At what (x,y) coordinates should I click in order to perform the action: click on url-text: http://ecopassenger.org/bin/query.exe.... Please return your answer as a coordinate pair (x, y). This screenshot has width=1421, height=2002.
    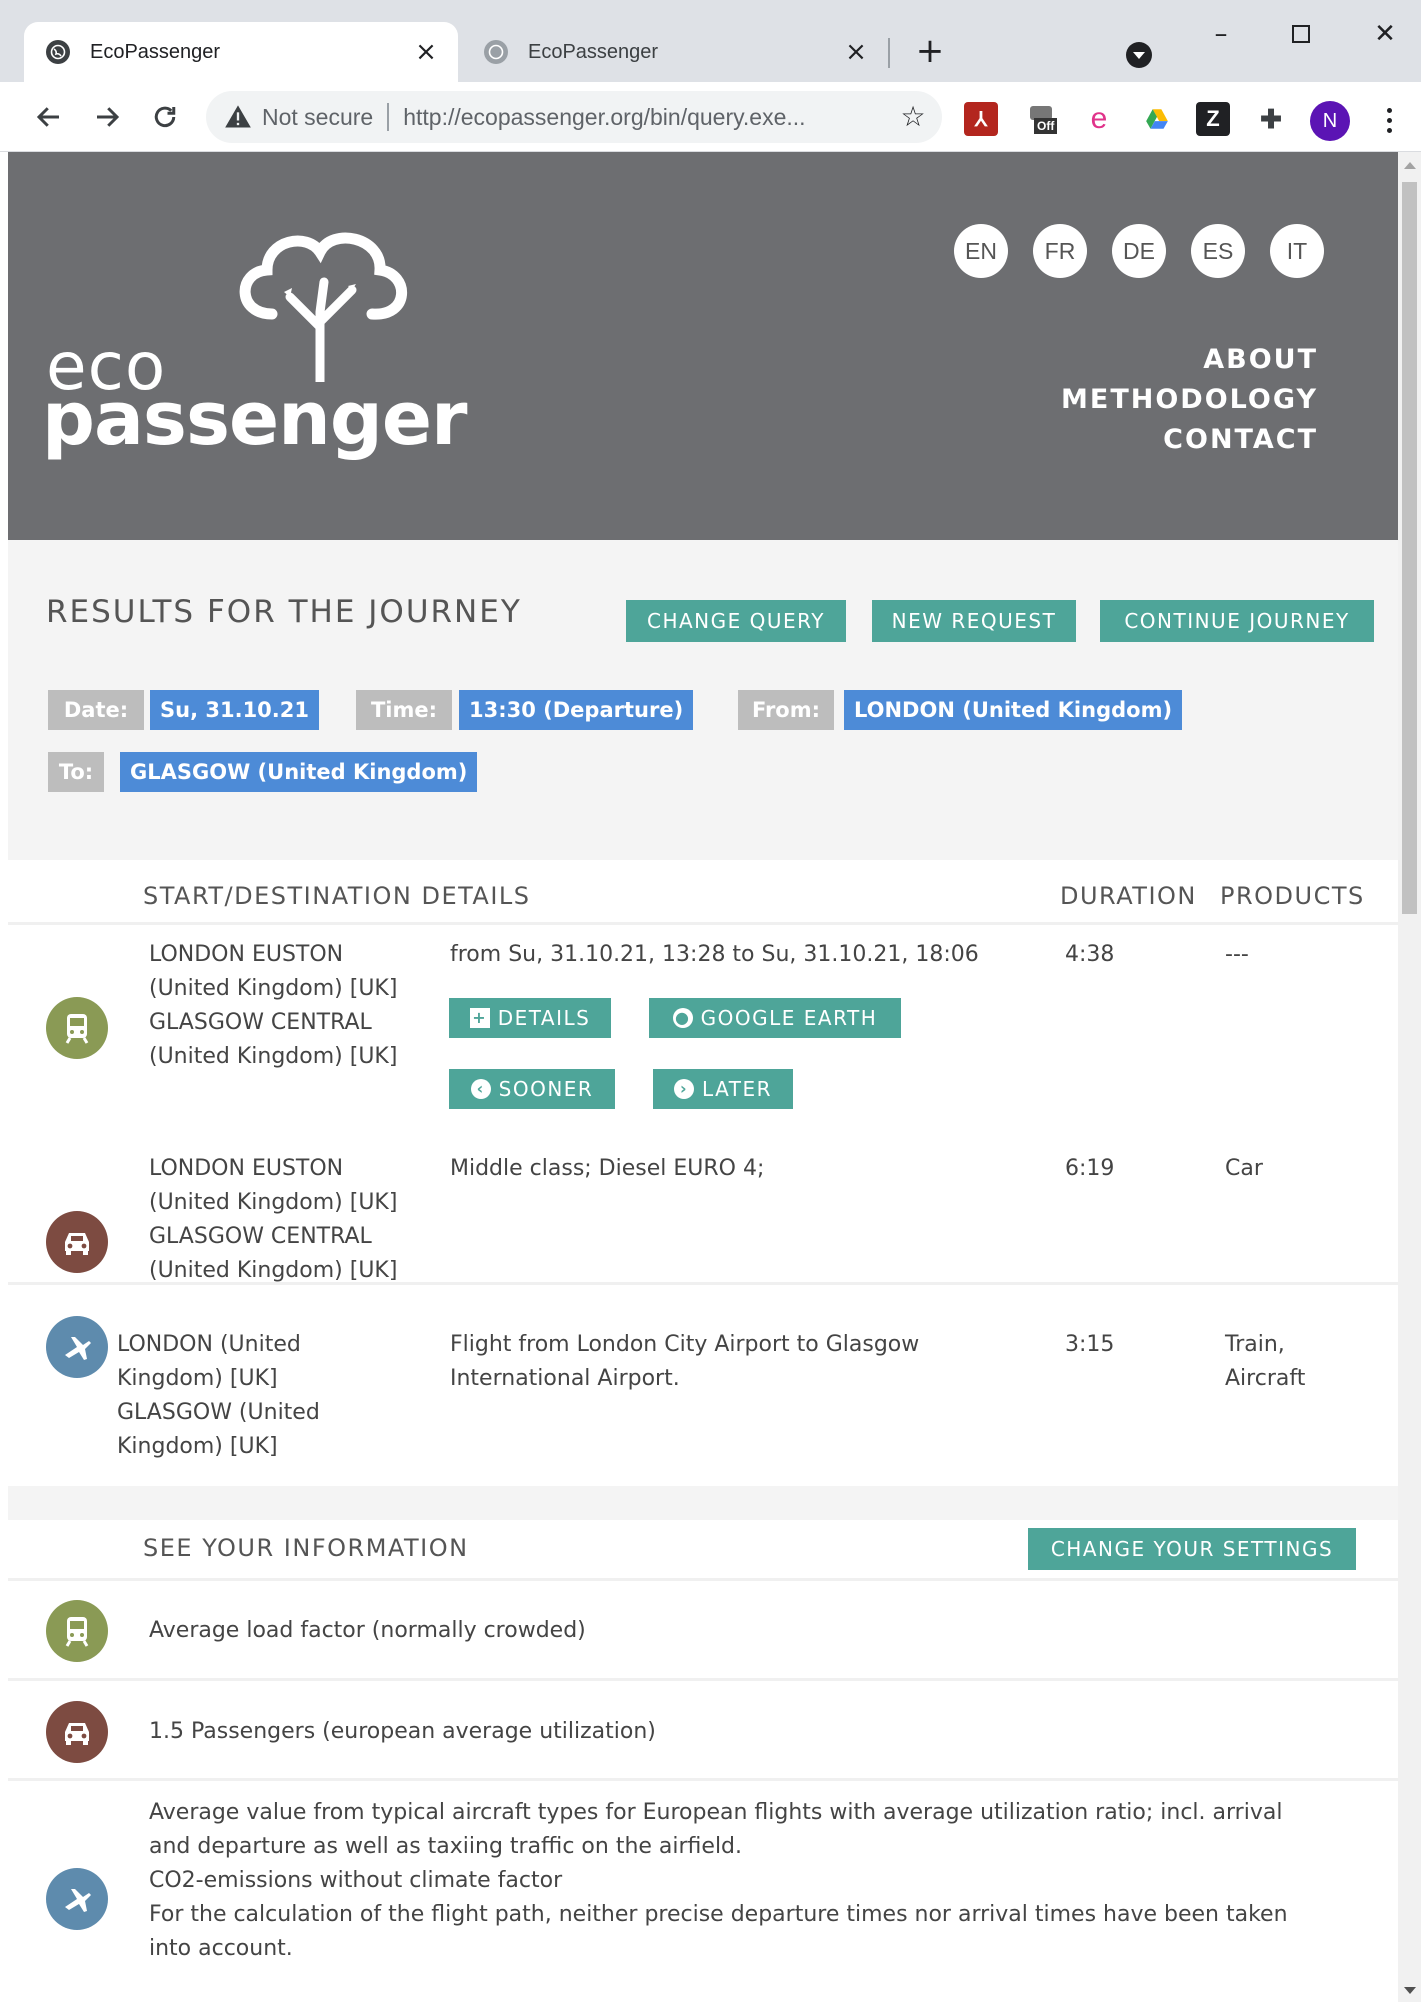
    Looking at the image, I should click on (650, 117).